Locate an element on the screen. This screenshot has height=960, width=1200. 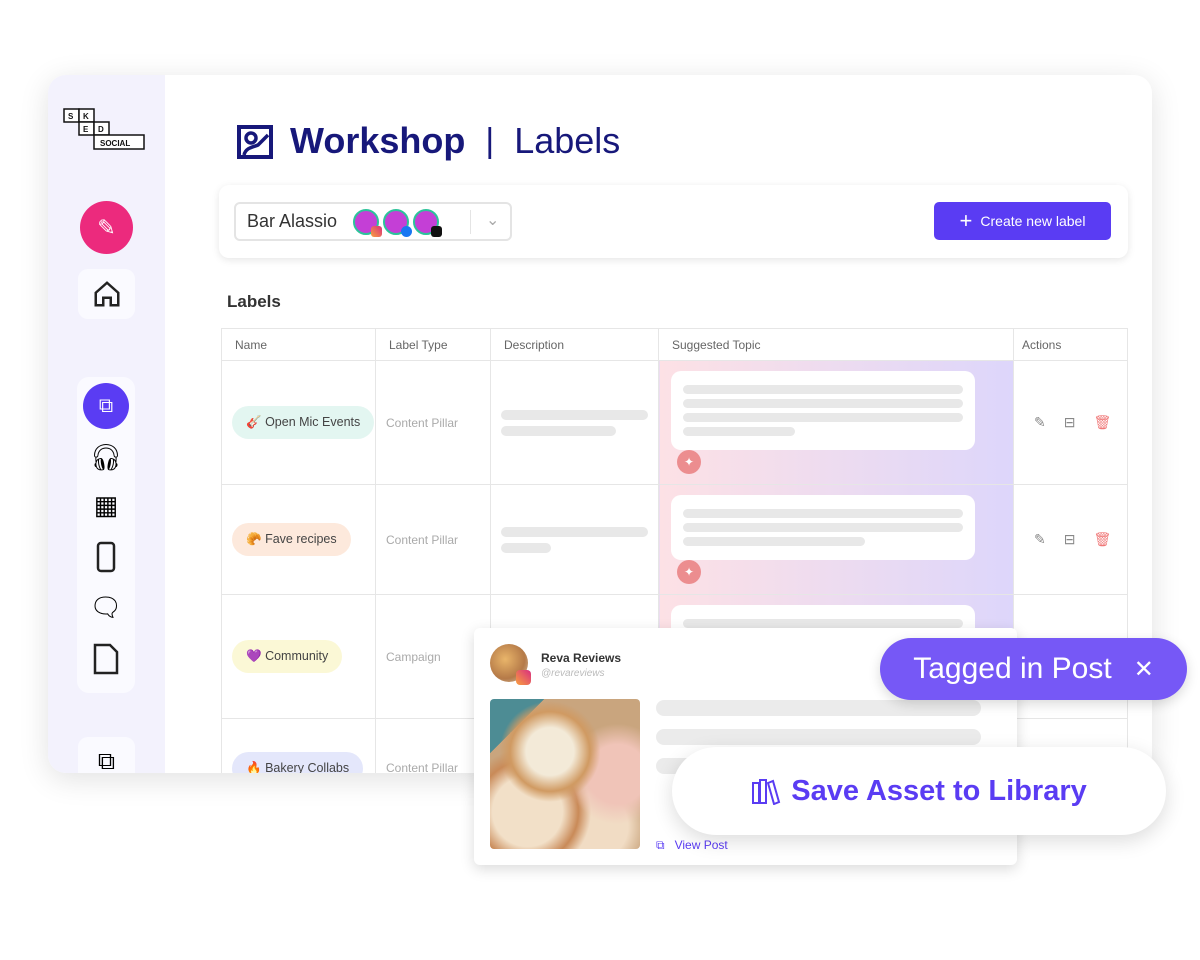
col-name: Name is located at coordinates (298, 344).